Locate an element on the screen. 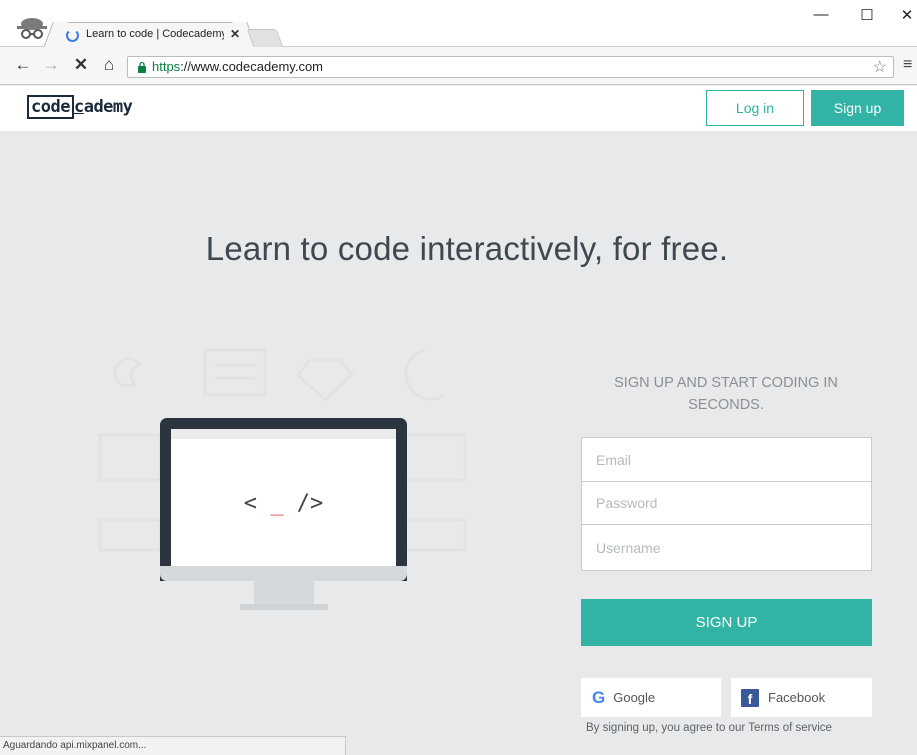  email-field: Email is located at coordinates (726, 459).